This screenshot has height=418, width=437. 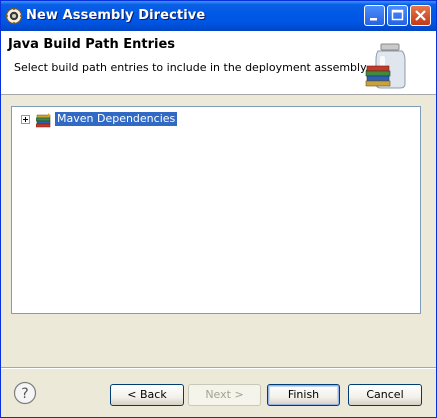 What do you see at coordinates (385, 395) in the screenshot?
I see `cancel-button: Cancel` at bounding box center [385, 395].